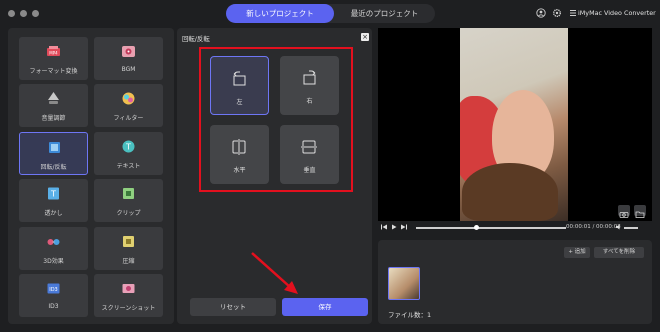  I want to click on watermark-icon: T, so click(53, 193).